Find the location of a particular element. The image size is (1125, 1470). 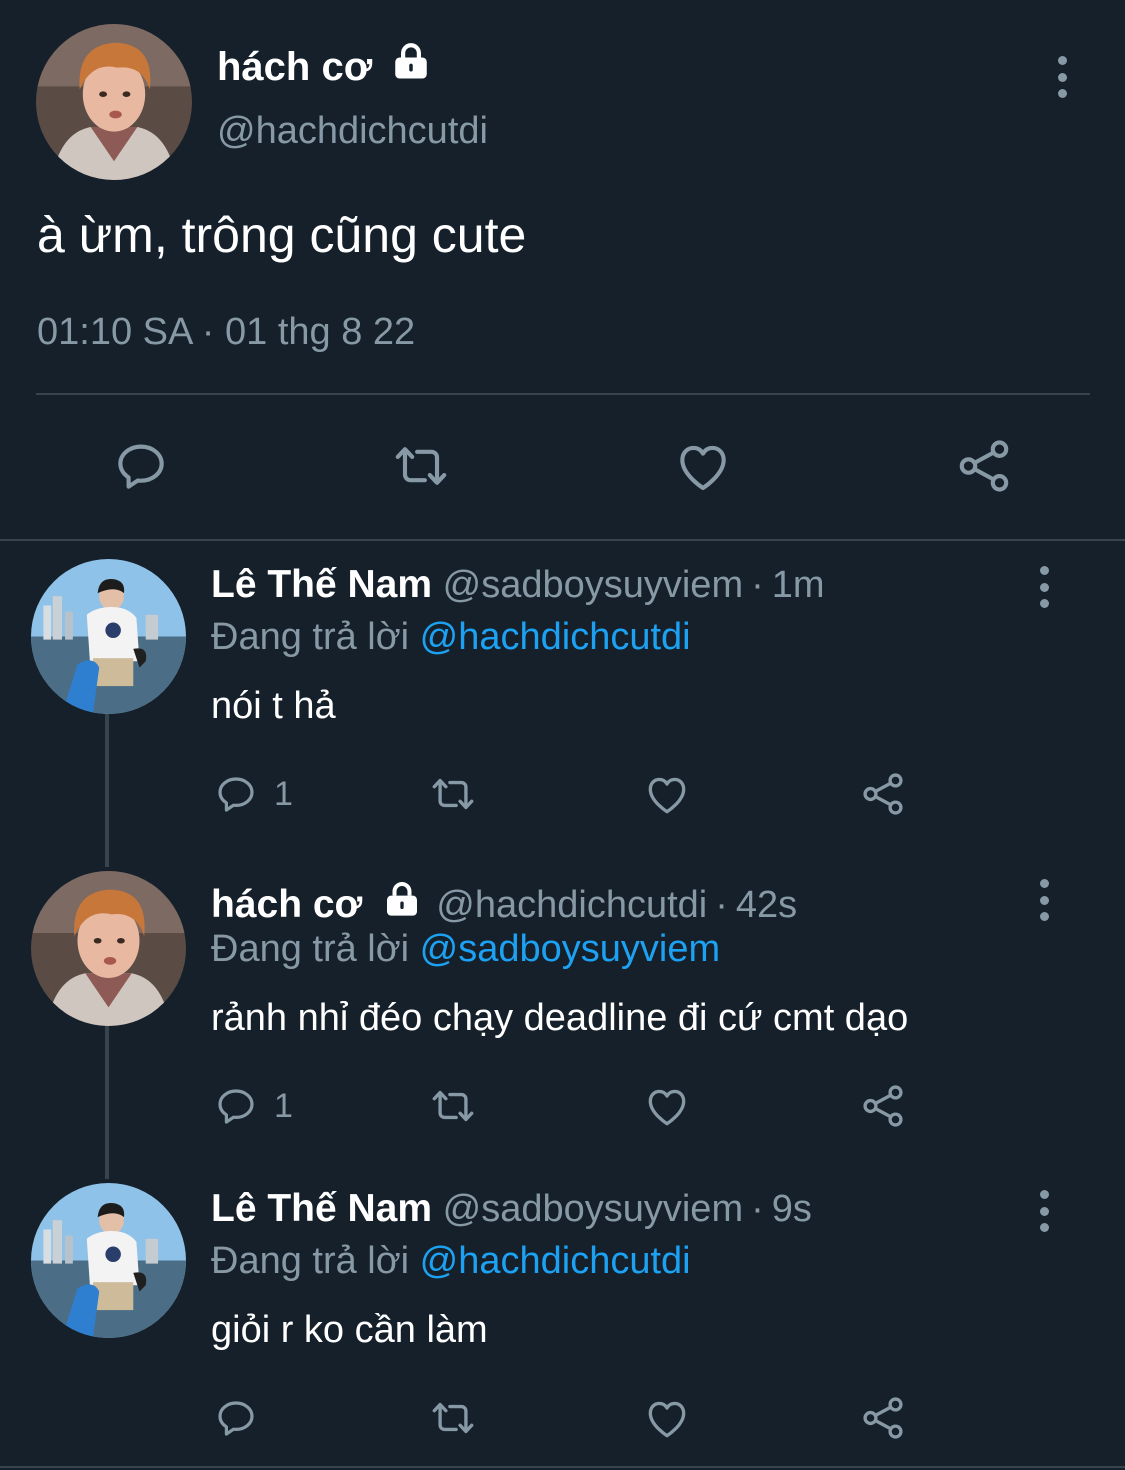

reply-button is located at coordinates (236, 1418).